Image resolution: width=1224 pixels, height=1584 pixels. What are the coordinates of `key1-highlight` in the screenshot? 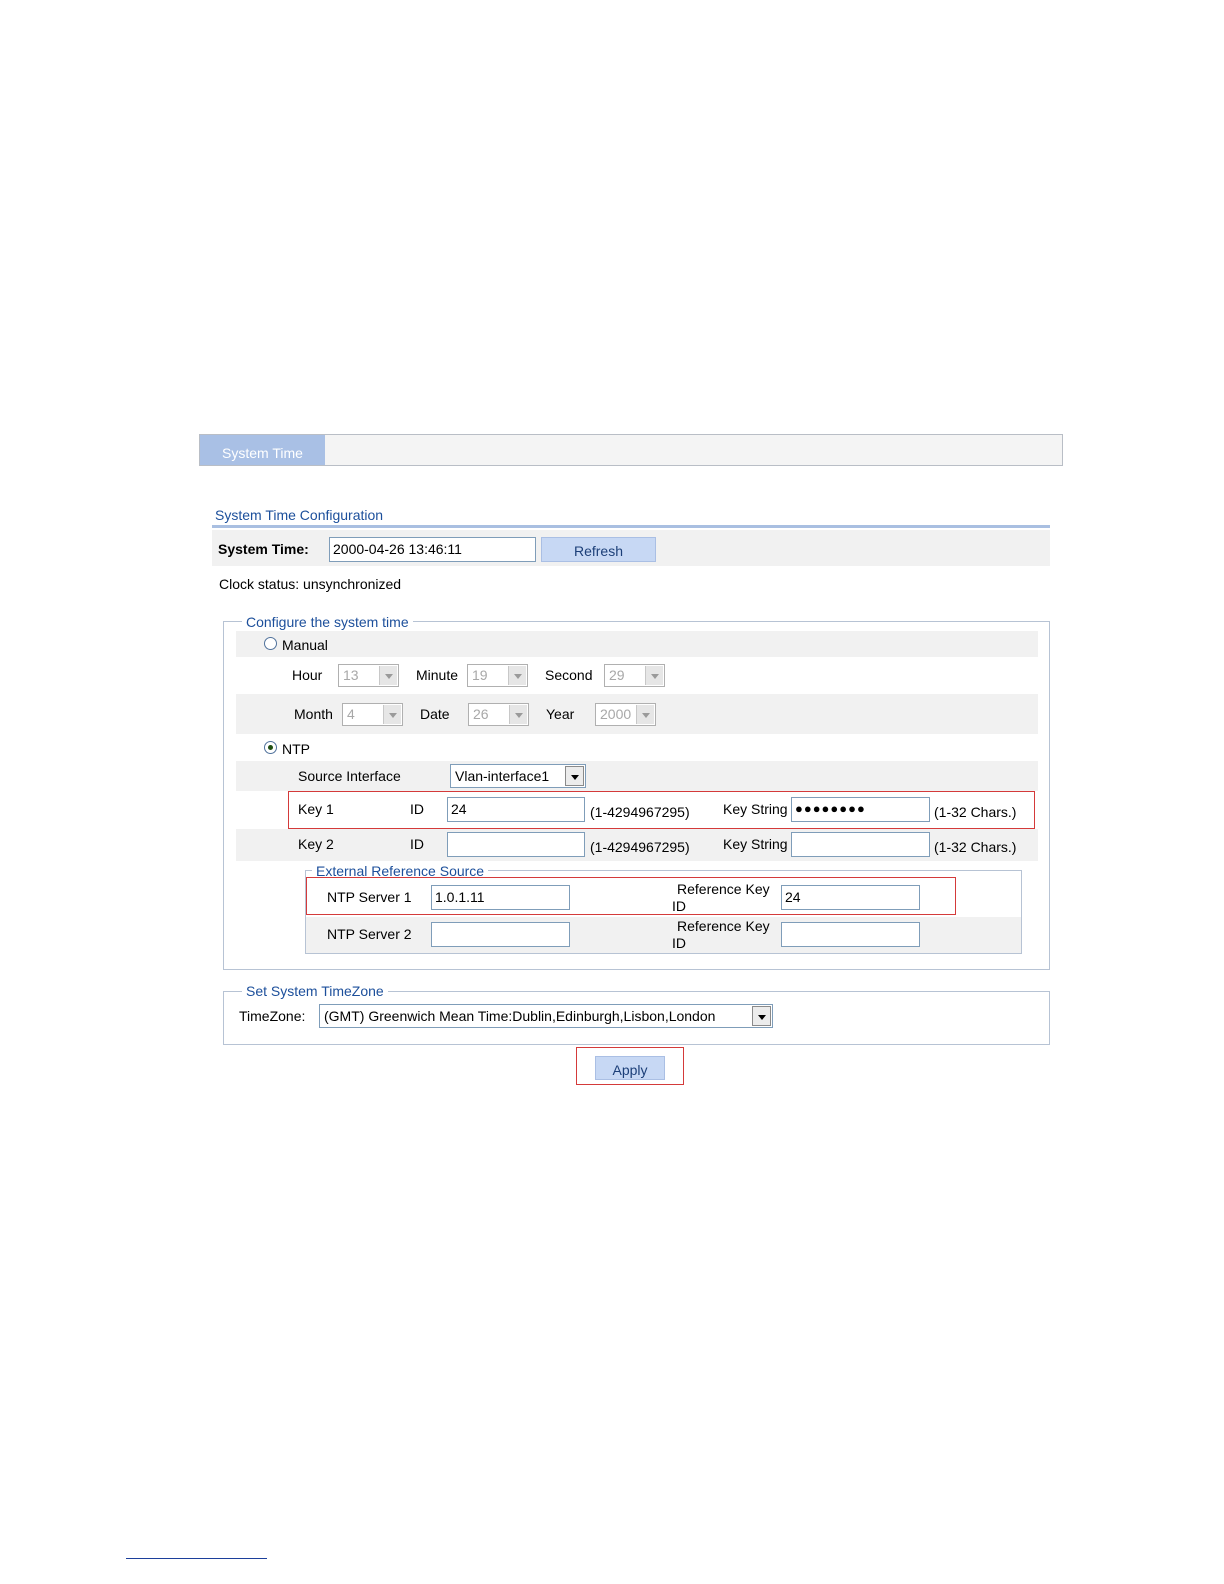 It's located at (661, 810).